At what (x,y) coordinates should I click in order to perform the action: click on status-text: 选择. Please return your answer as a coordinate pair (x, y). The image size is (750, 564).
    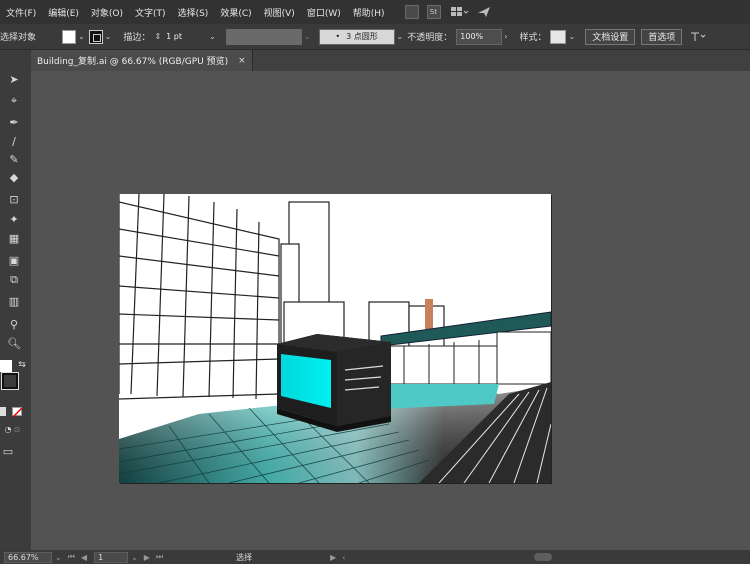
    Looking at the image, I should click on (244, 557).